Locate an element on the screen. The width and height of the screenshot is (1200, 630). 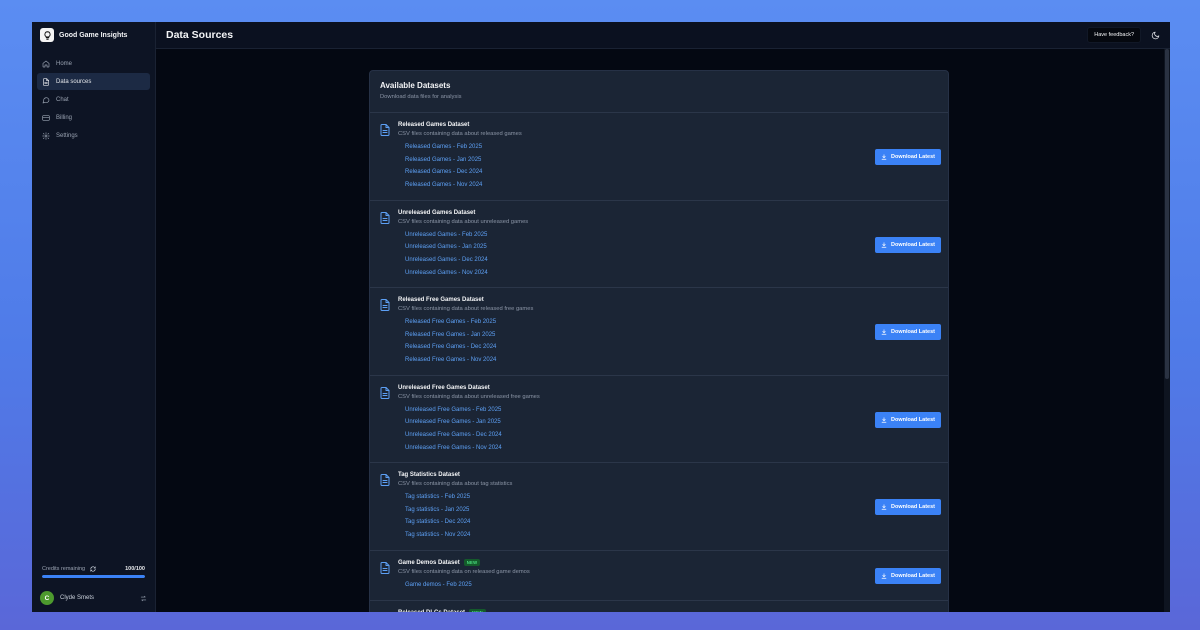
file-link: Unreleased Games - Feb 2025 is located at coordinates (671, 235).